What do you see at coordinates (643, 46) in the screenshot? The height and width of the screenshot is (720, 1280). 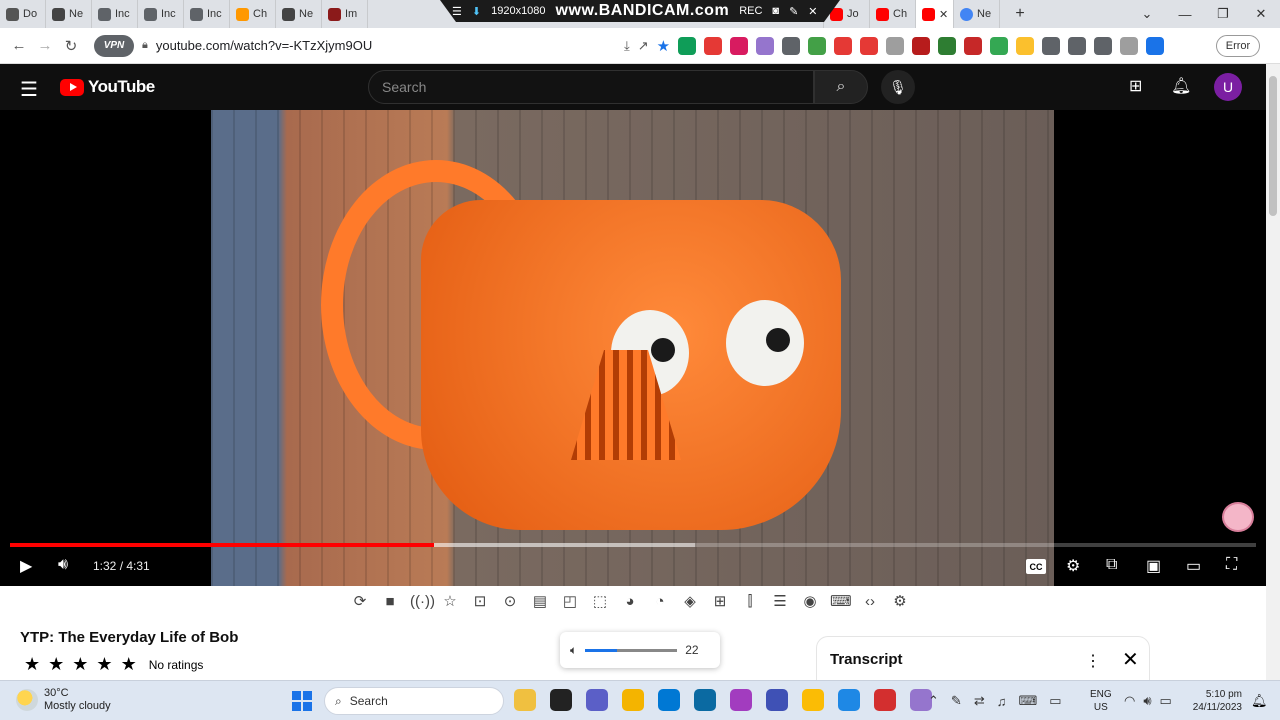 I see `share-icon: ↗` at bounding box center [643, 46].